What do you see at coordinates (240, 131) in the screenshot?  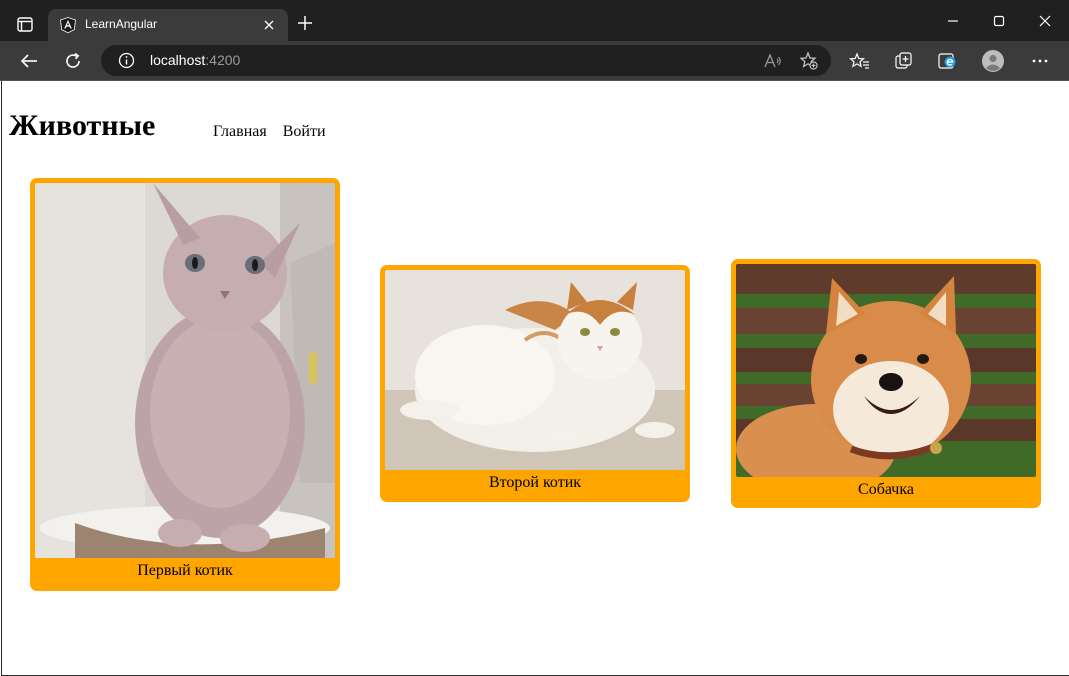 I see `nav-link-home: Главная` at bounding box center [240, 131].